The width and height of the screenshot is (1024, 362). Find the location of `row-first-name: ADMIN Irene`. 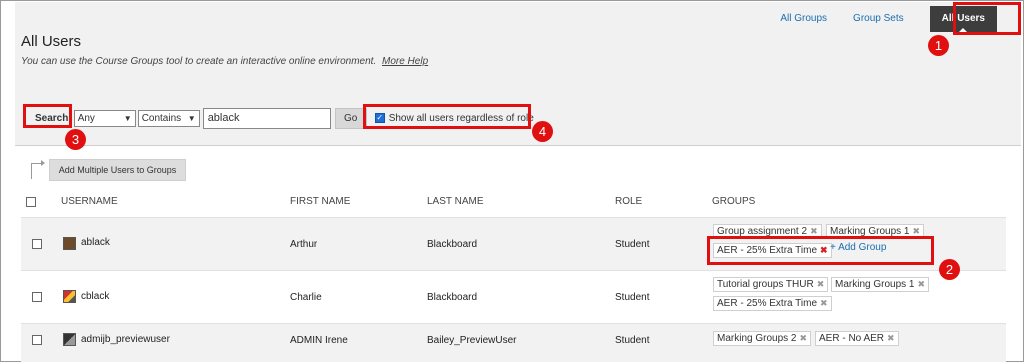

row-first-name: ADMIN Irene is located at coordinates (319, 340).